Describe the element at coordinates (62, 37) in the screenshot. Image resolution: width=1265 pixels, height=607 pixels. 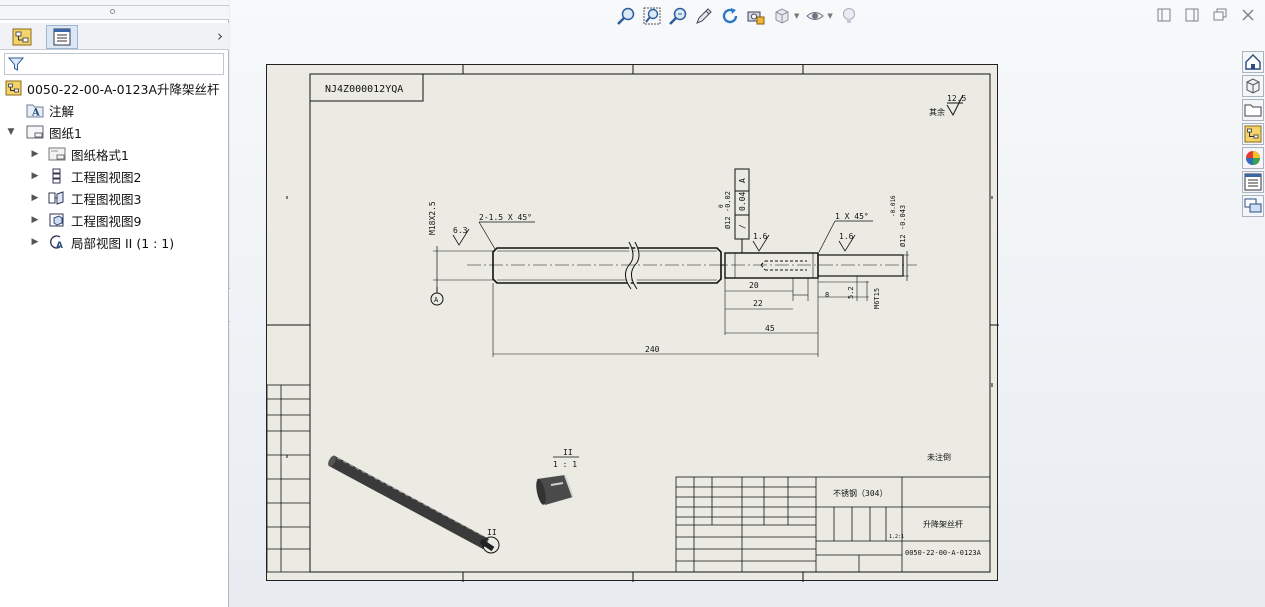
I see `tab-property-manager` at that location.